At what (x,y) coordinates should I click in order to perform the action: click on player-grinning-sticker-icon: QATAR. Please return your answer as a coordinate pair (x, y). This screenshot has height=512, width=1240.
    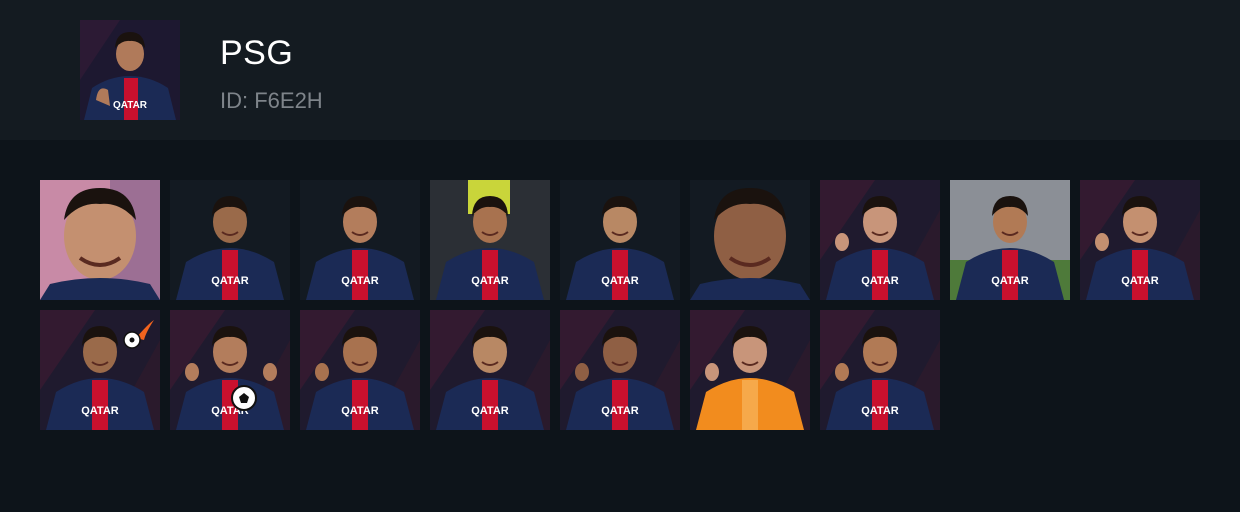
    Looking at the image, I should click on (490, 370).